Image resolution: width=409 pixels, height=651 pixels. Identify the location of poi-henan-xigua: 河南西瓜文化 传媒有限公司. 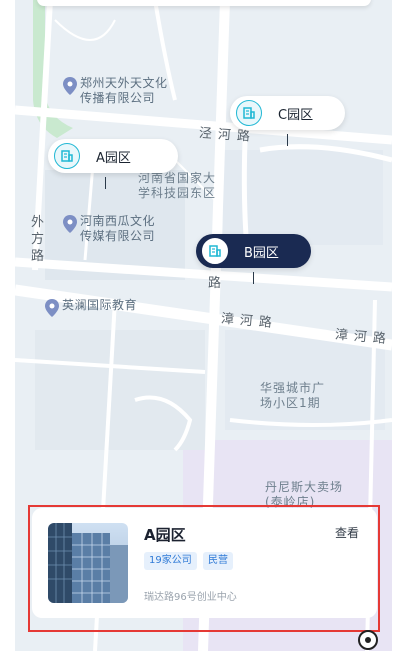
(109, 229).